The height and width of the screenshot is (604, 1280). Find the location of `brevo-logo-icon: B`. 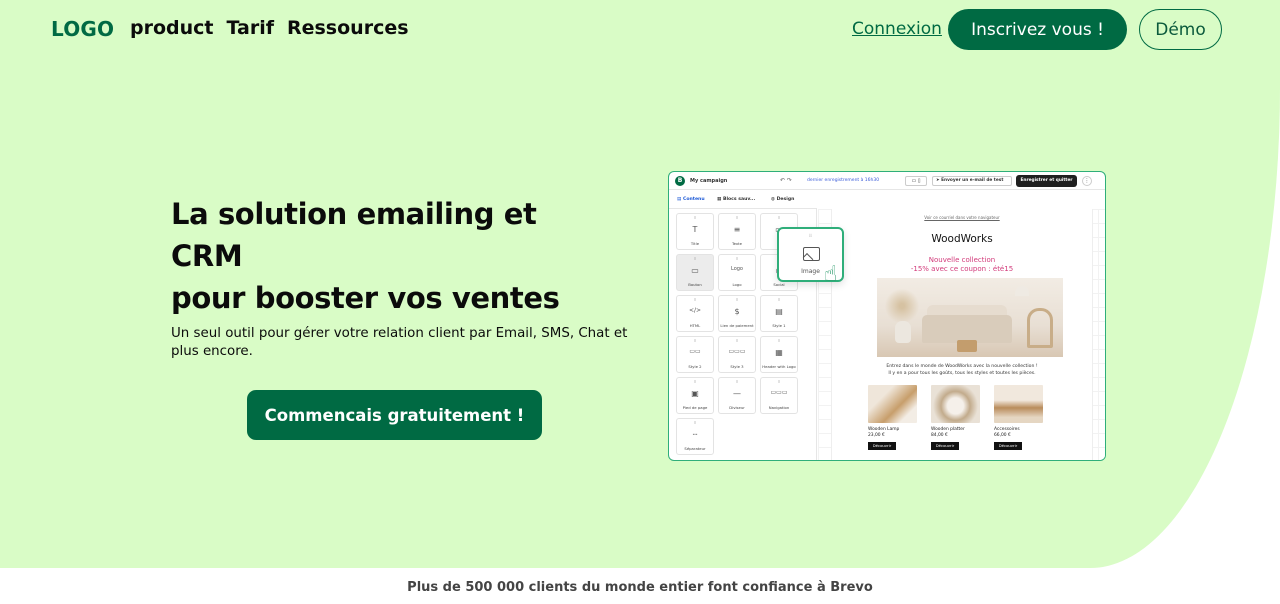

brevo-logo-icon: B is located at coordinates (680, 181).